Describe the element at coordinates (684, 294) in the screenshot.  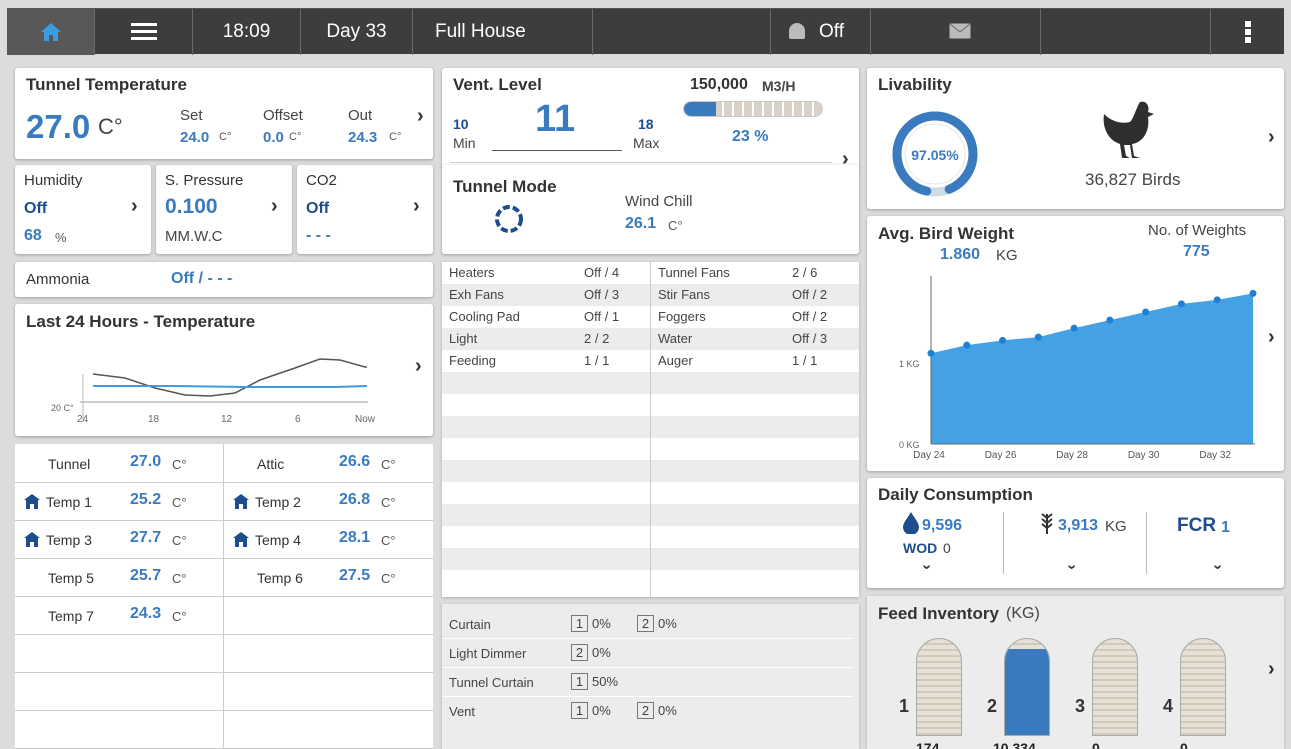
I see `device-name: Stir Fans` at that location.